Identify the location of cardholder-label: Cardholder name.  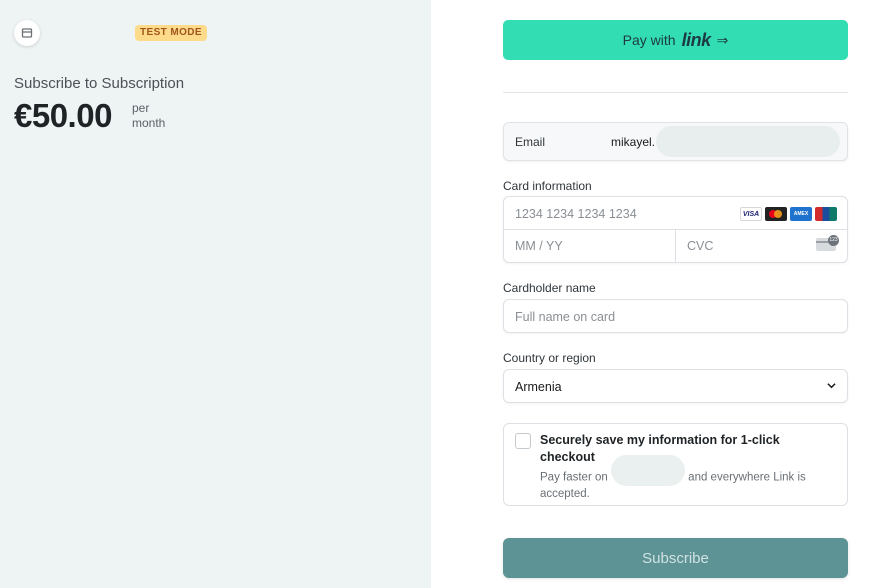
(549, 288).